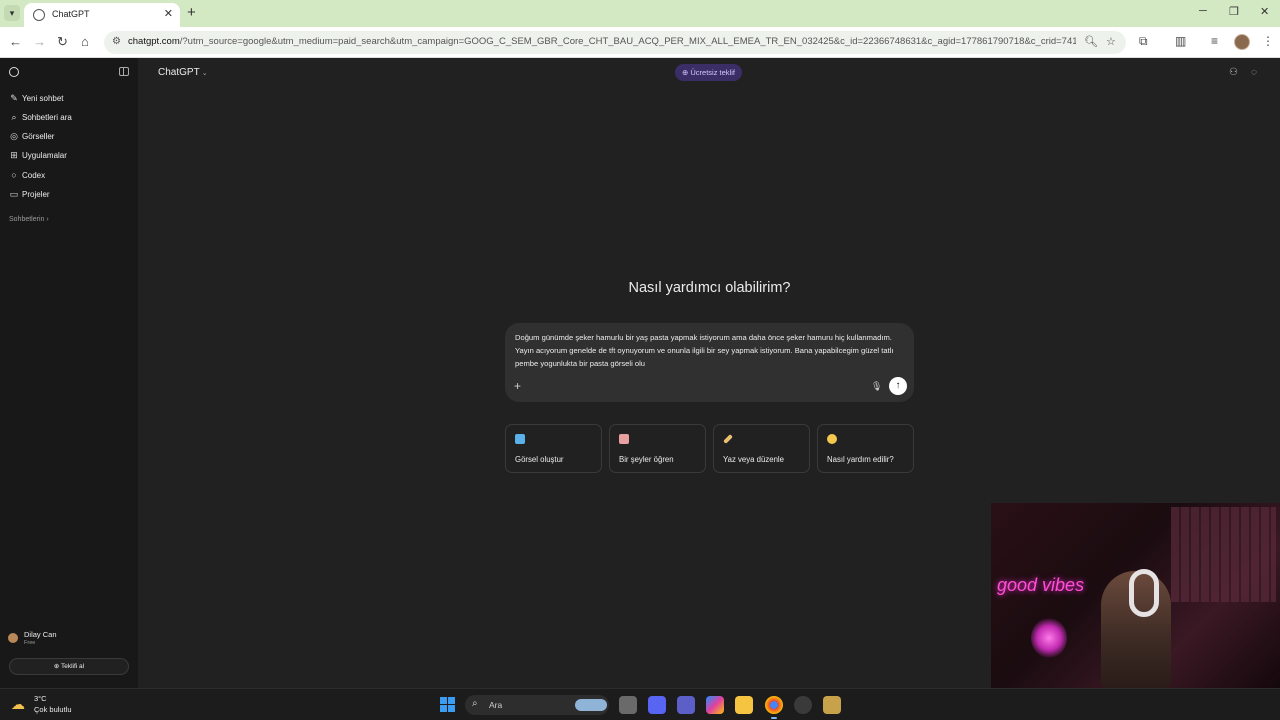 This screenshot has width=1280, height=720. What do you see at coordinates (624, 439) in the screenshot?
I see `book-icon` at bounding box center [624, 439].